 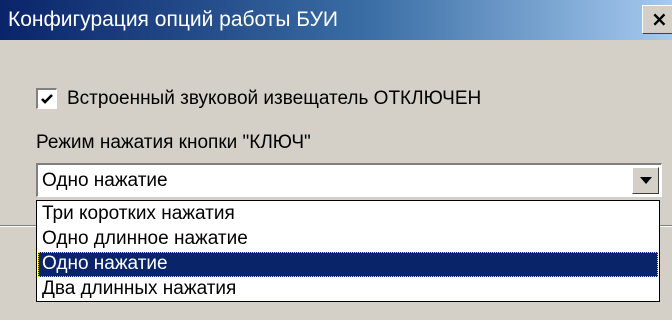 I want to click on dialog-bottom-area, so click(x=336, y=316).